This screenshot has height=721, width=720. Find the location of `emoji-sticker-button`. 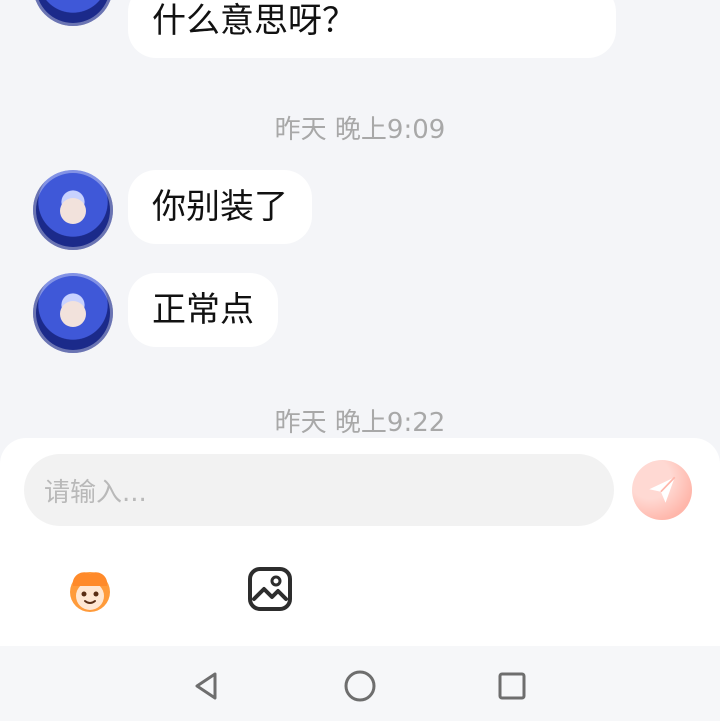

emoji-sticker-button is located at coordinates (90, 589).